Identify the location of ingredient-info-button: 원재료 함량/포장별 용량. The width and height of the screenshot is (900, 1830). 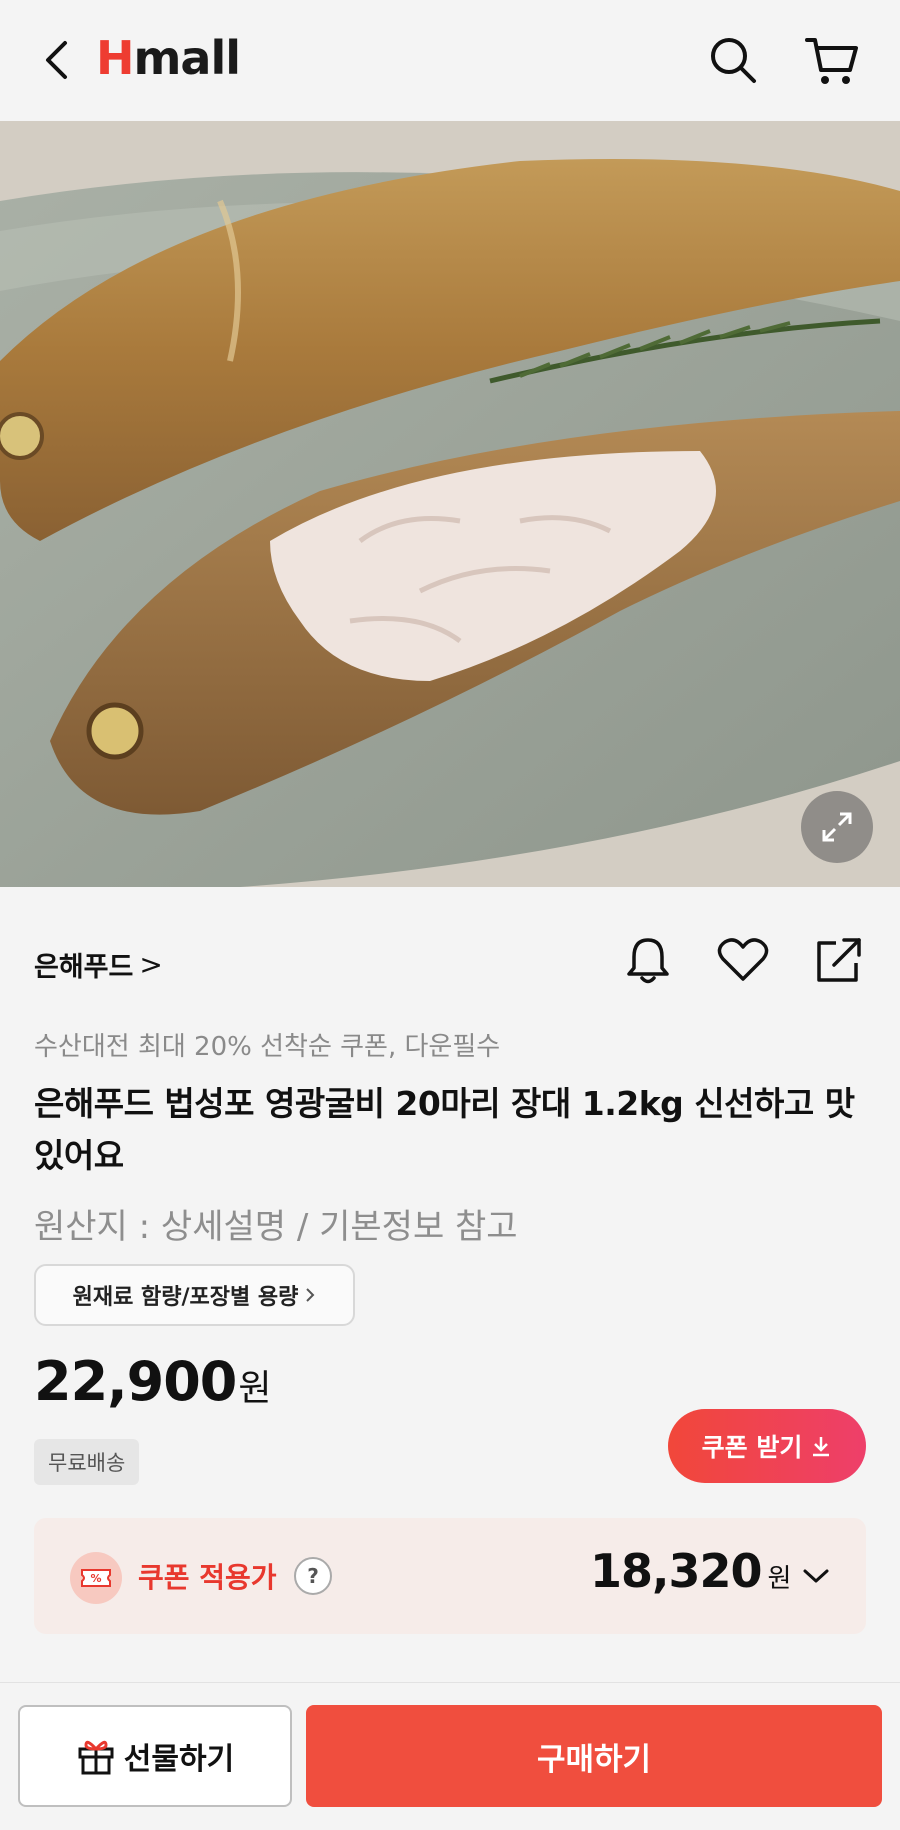
(194, 1295).